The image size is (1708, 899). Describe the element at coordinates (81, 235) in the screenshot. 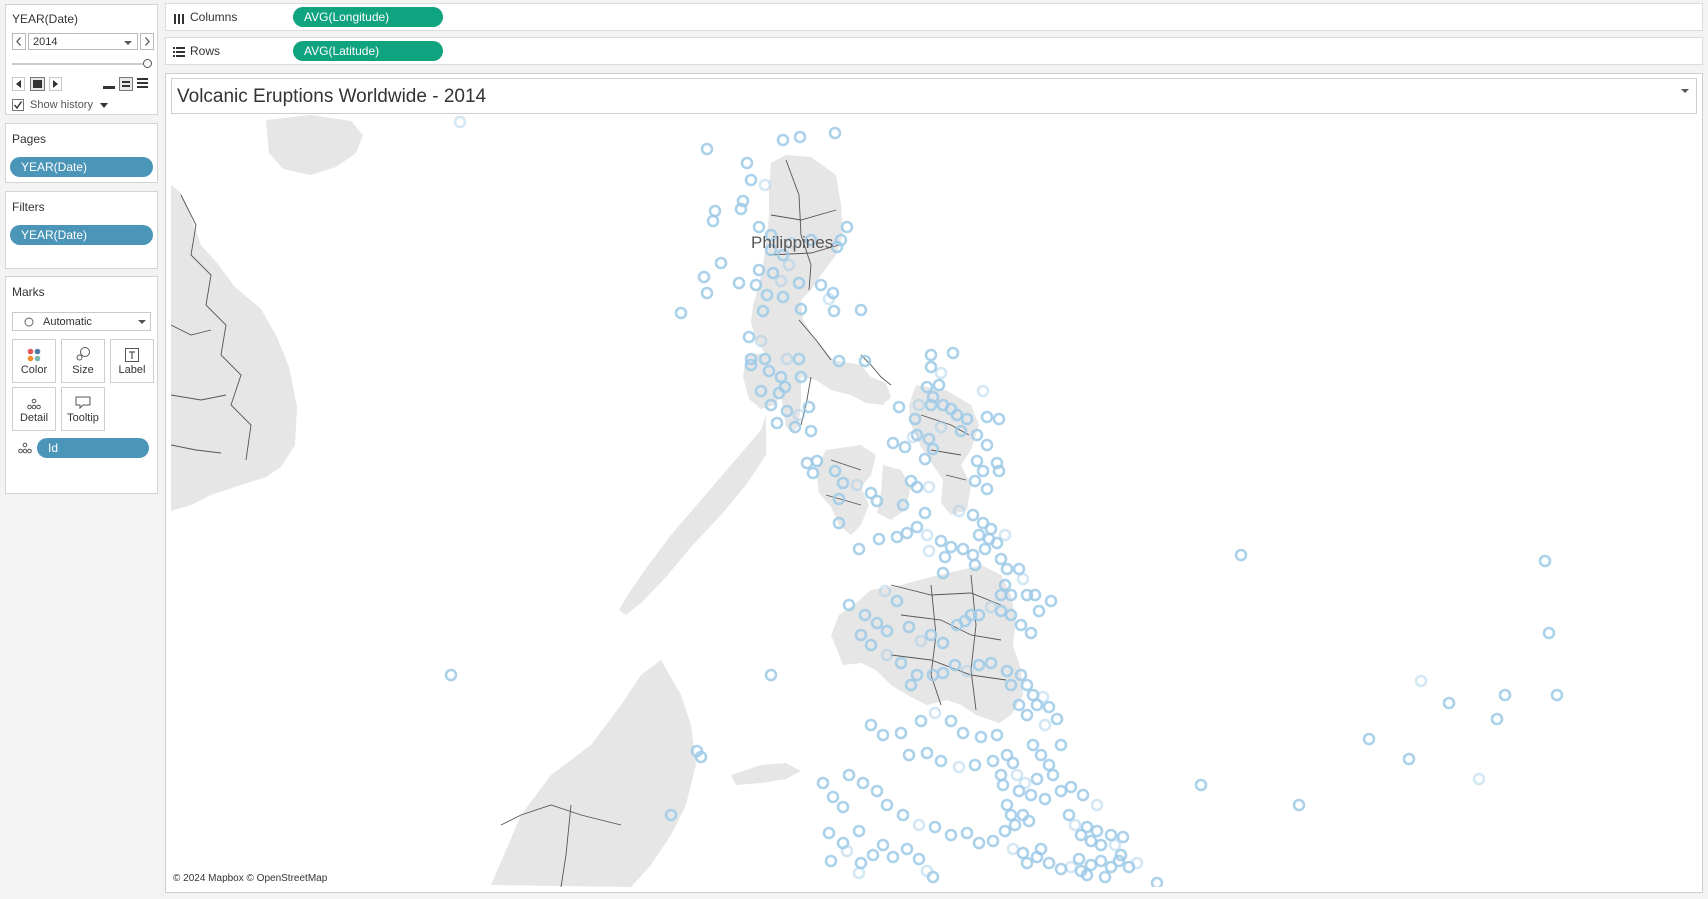

I see `filters-pill: YEAR(Date)` at that location.